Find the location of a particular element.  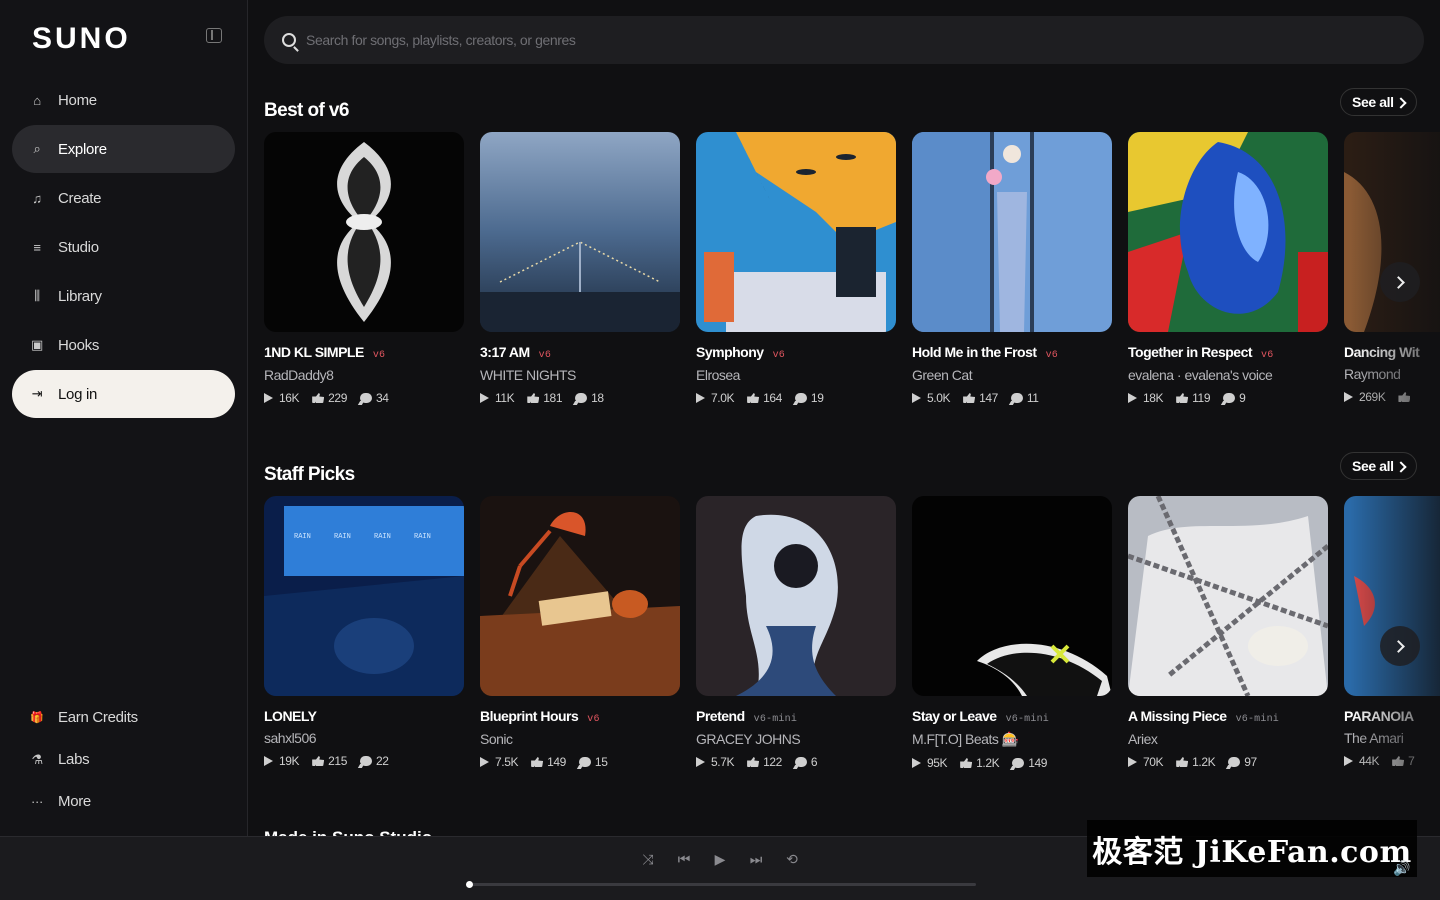

progress-knob is located at coordinates (469, 884).